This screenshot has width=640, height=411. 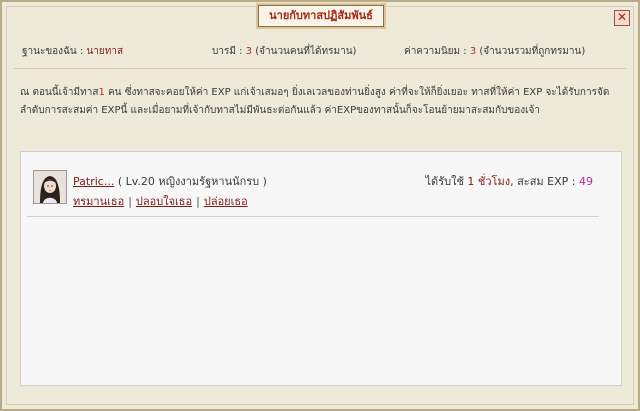 I want to click on exp-info: ได้รับใช้ 1 ชั่วโมง, สะสม EXP : 49, so click(x=509, y=181).